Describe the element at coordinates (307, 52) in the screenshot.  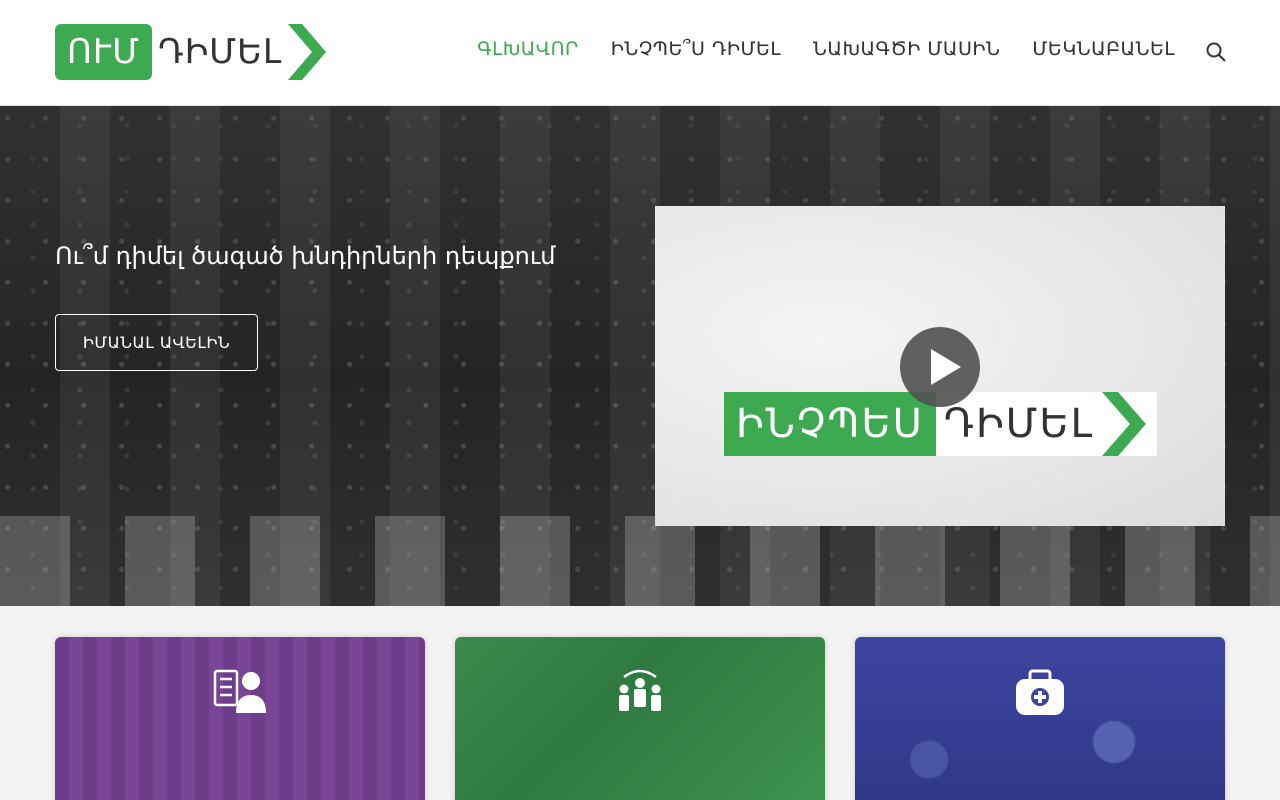
I see `logo-arrow-icon` at that location.